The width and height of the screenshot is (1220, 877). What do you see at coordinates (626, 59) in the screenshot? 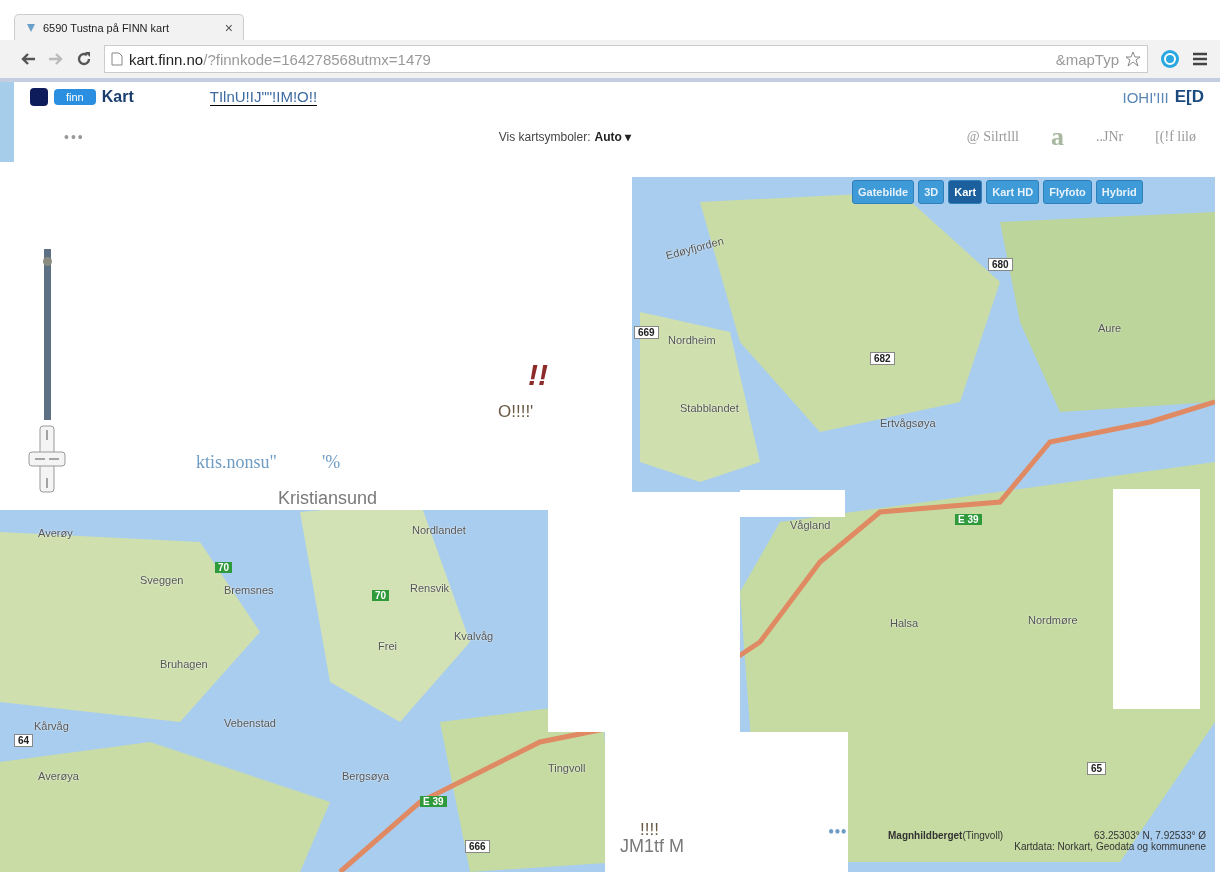
I see `address-bar: kart.finn.no/?finnkode=164278568utmx=1479 &mapTyp` at bounding box center [626, 59].